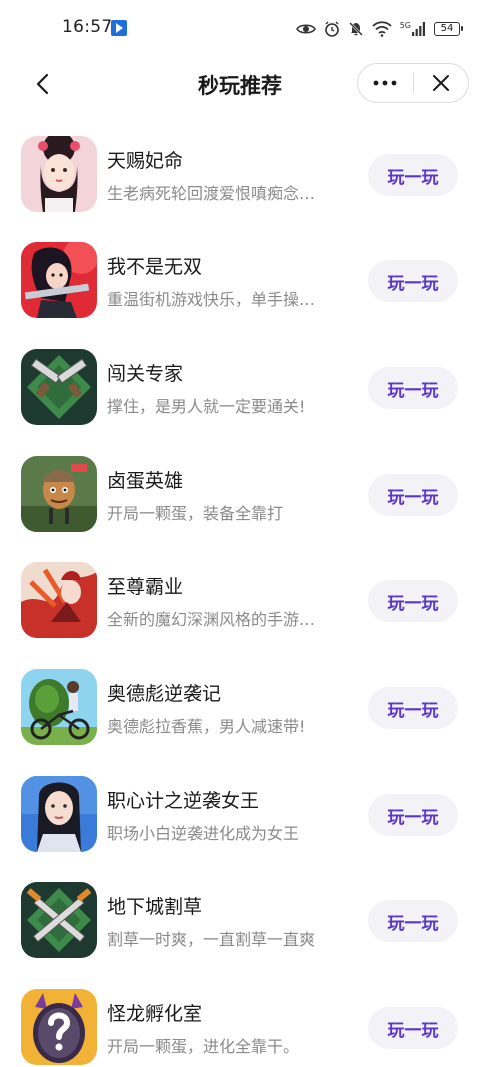 Image resolution: width=480 pixels, height=1067 pixels. Describe the element at coordinates (59, 387) in the screenshot. I see `crossed-guns-icon` at that location.